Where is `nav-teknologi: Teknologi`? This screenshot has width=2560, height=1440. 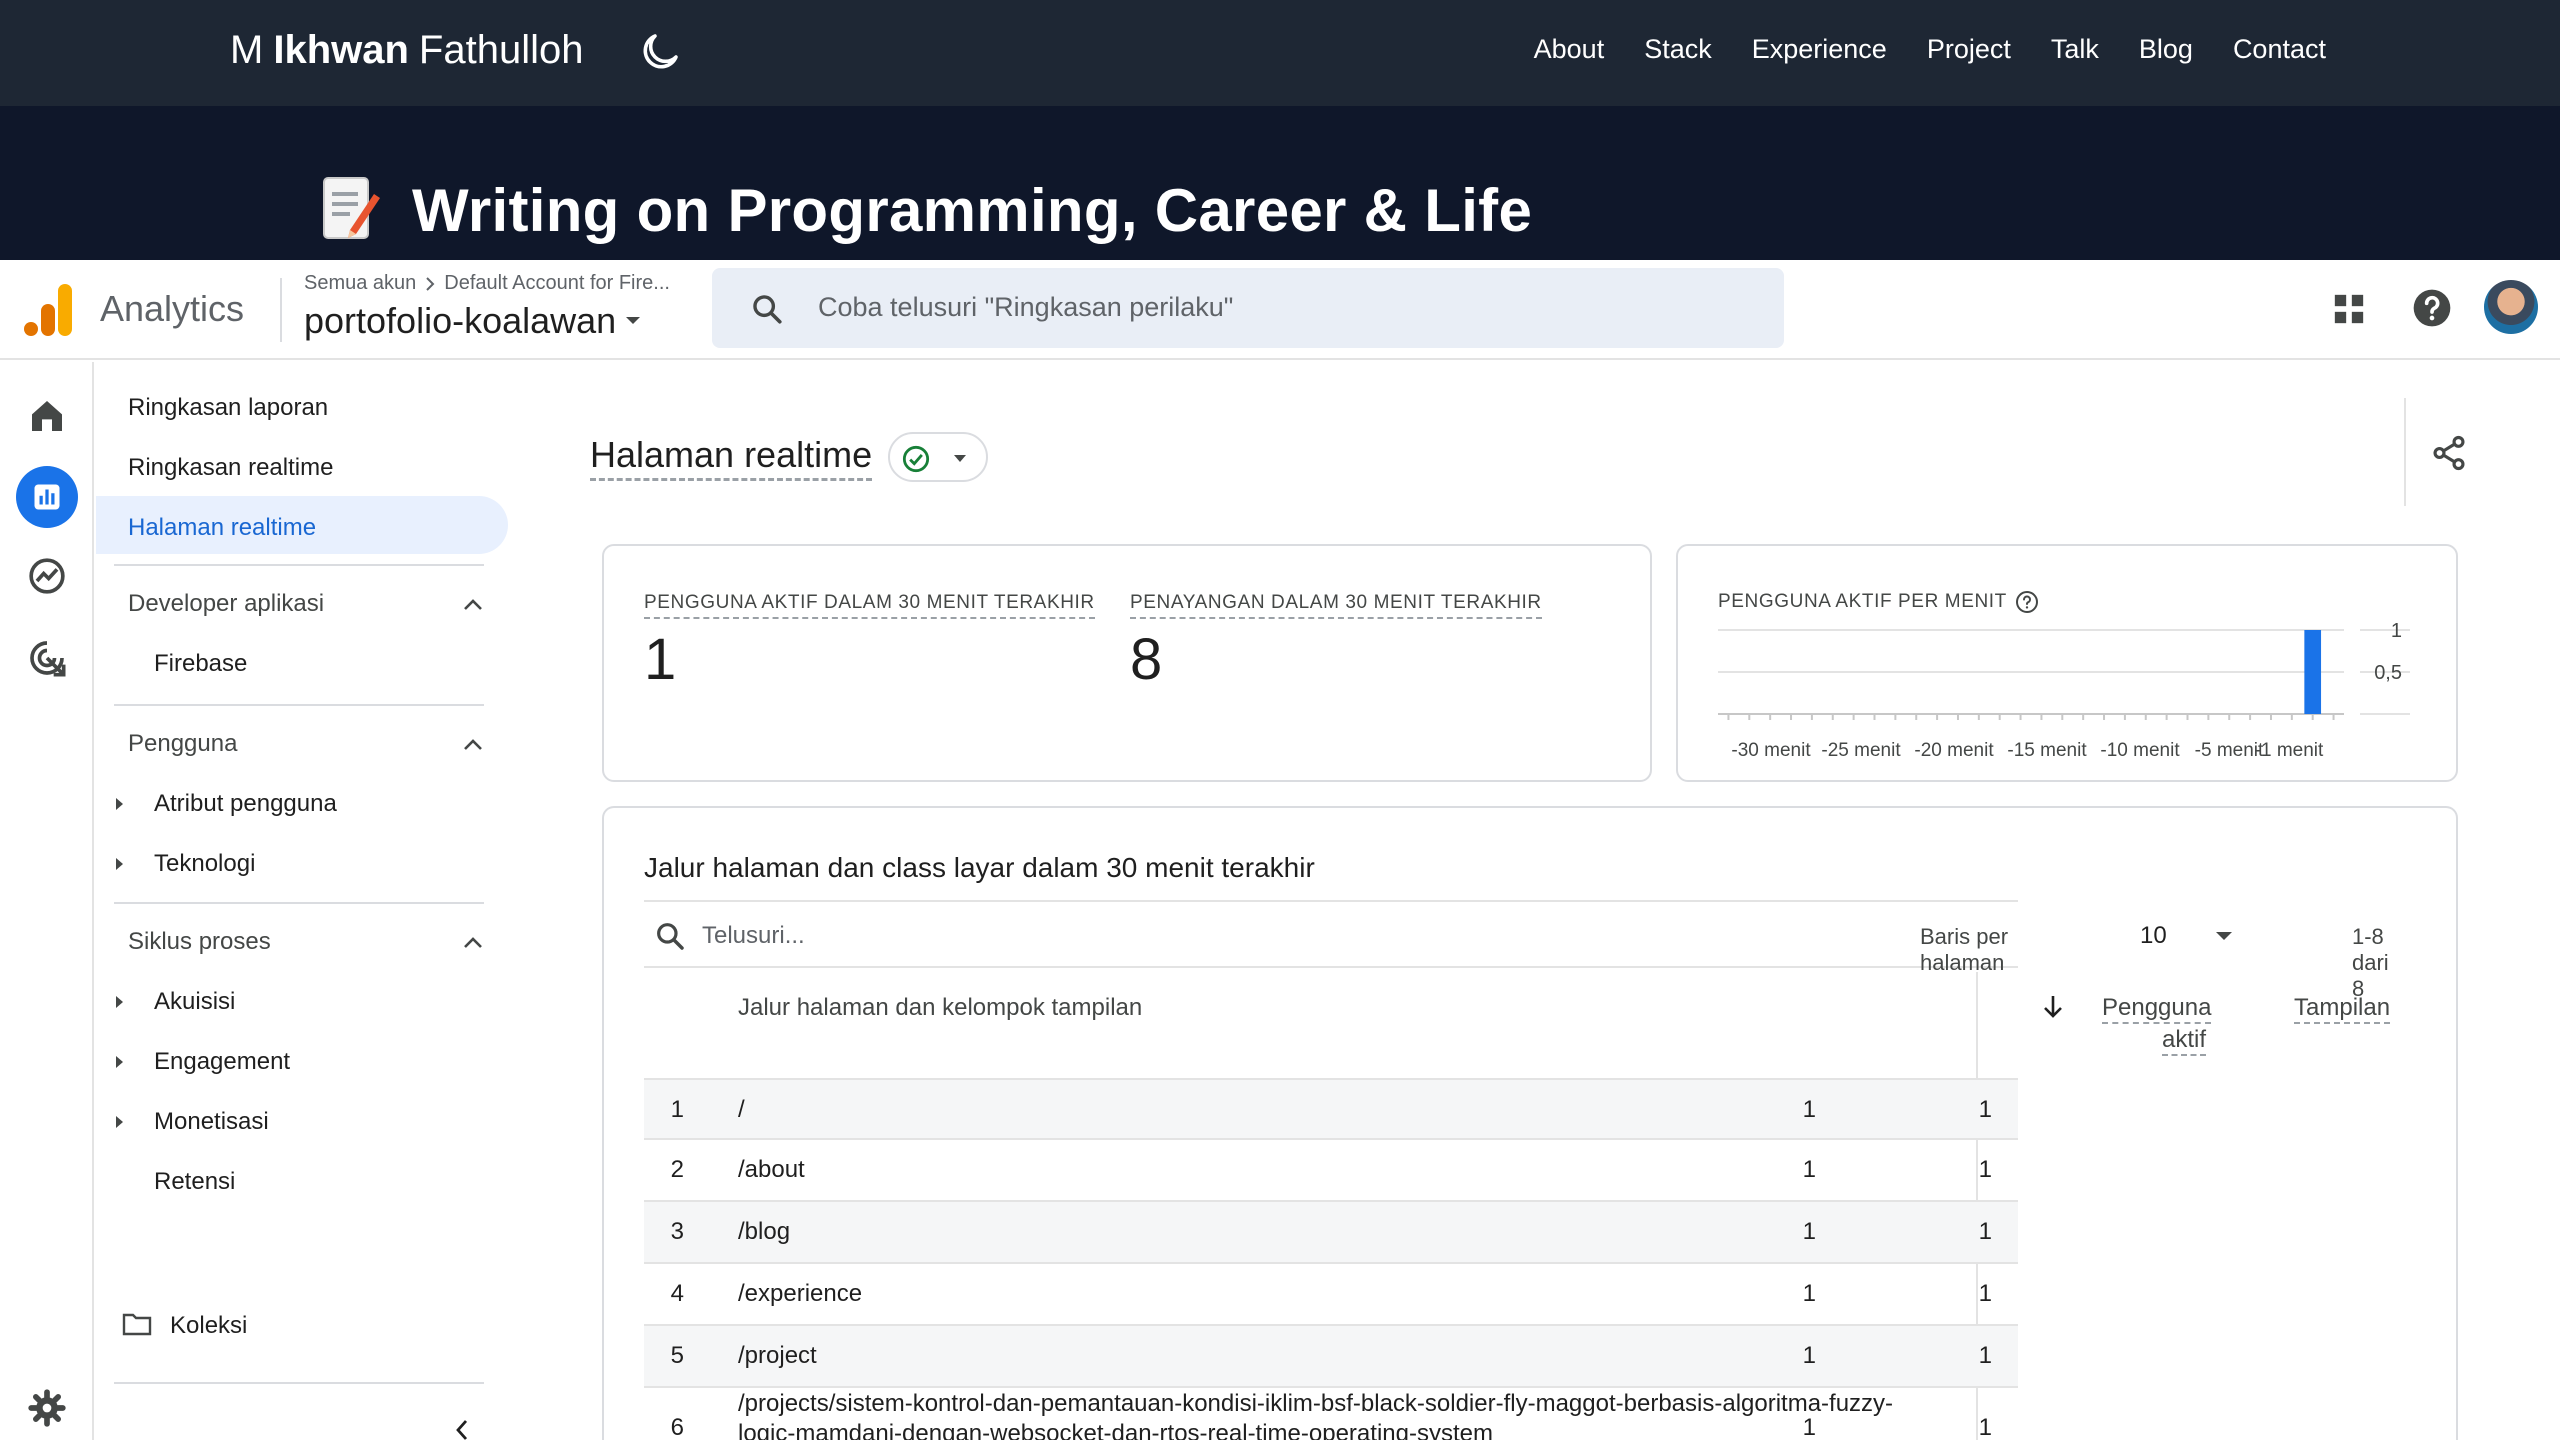 nav-teknologi: Teknologi is located at coordinates (204, 864).